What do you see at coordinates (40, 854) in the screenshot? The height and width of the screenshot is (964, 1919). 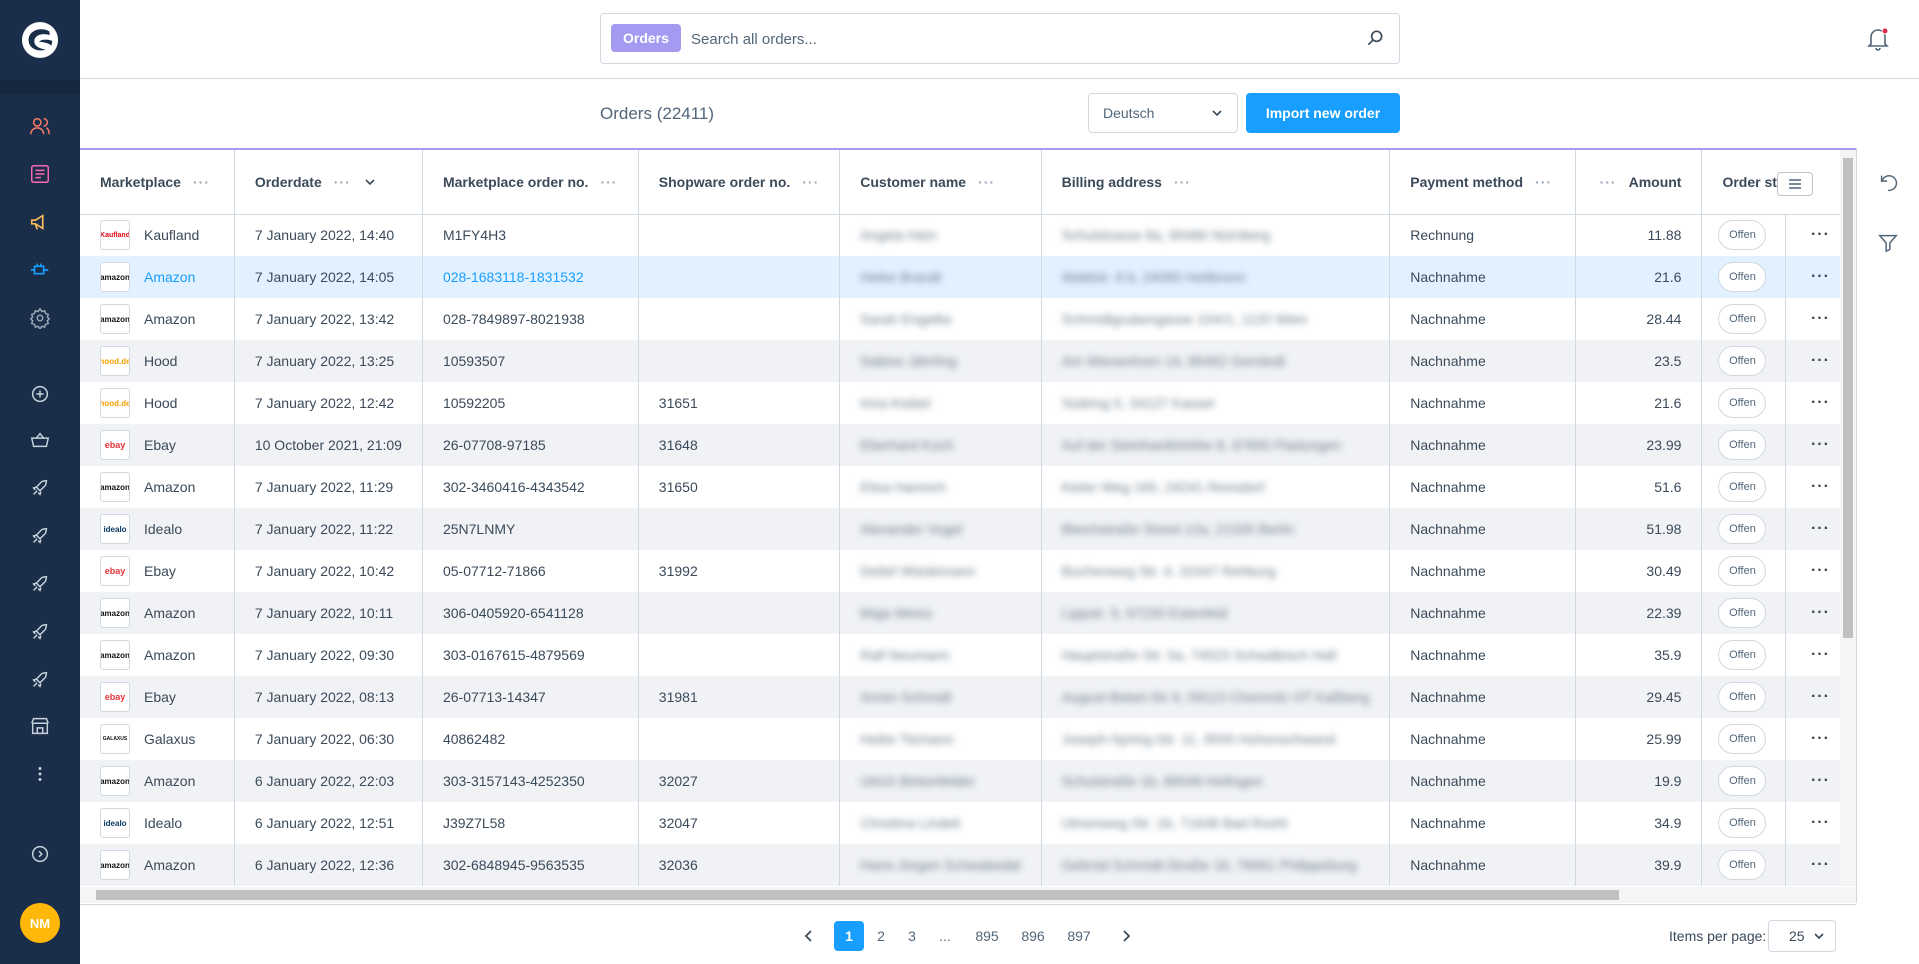 I see `collapse-sidebar-icon` at bounding box center [40, 854].